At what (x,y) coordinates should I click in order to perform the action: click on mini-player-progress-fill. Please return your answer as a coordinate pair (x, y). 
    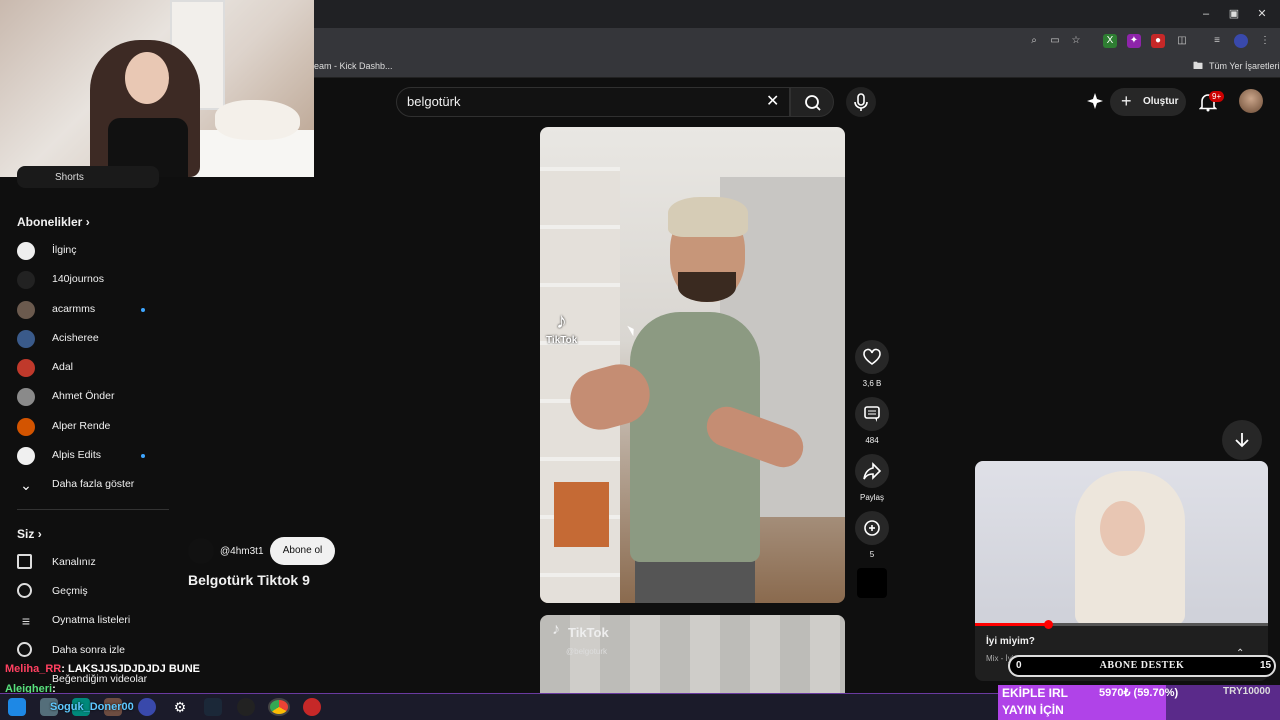
    Looking at the image, I should click on (1012, 624).